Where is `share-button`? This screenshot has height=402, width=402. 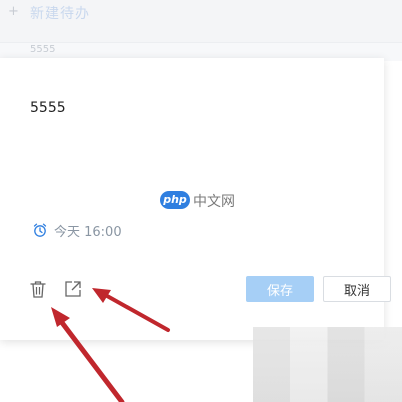
share-button is located at coordinates (73, 289).